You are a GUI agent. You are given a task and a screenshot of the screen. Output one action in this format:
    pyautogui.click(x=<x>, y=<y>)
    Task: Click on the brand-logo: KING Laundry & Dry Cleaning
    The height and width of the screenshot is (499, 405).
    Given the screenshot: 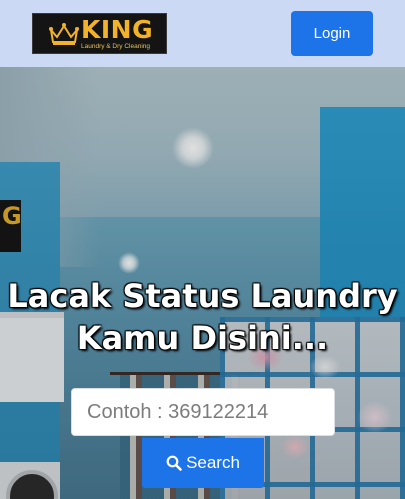 What is the action you would take?
    pyautogui.click(x=99, y=33)
    